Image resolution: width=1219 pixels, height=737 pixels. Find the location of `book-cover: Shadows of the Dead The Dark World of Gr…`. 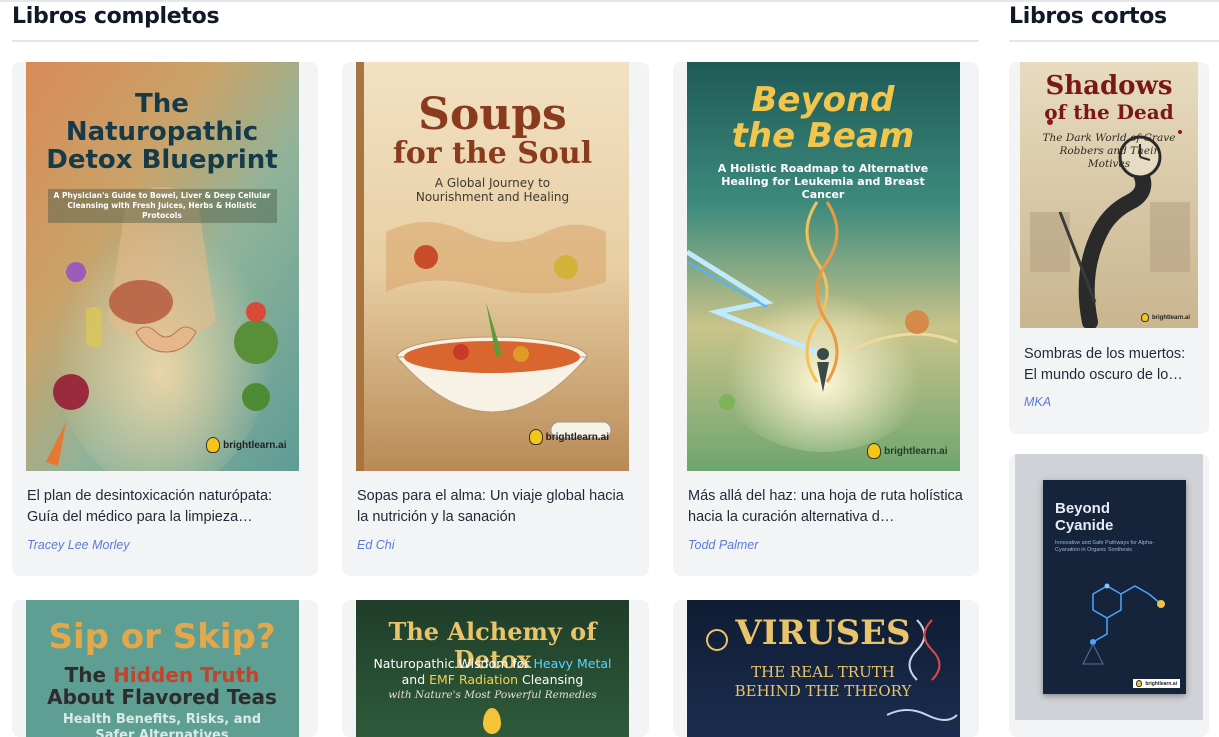

book-cover: Shadows of the Dead The Dark World of Gr… is located at coordinates (1109, 195).